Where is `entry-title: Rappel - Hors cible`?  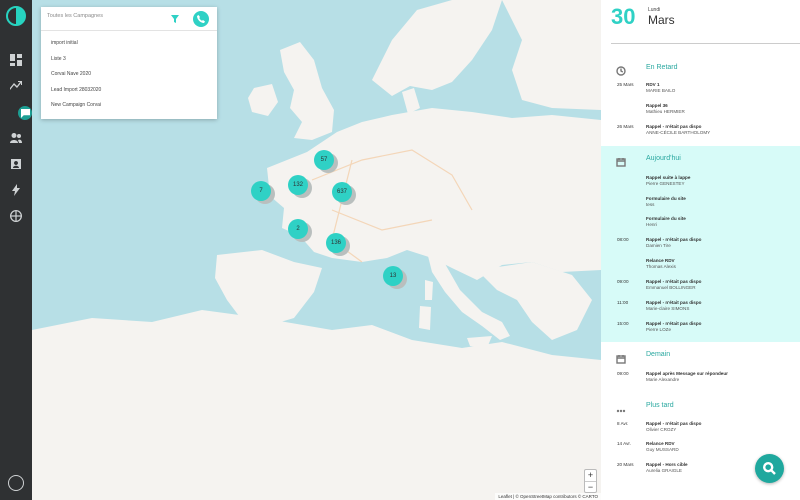
entry-title: Rappel - Hors cible is located at coordinates (667, 464).